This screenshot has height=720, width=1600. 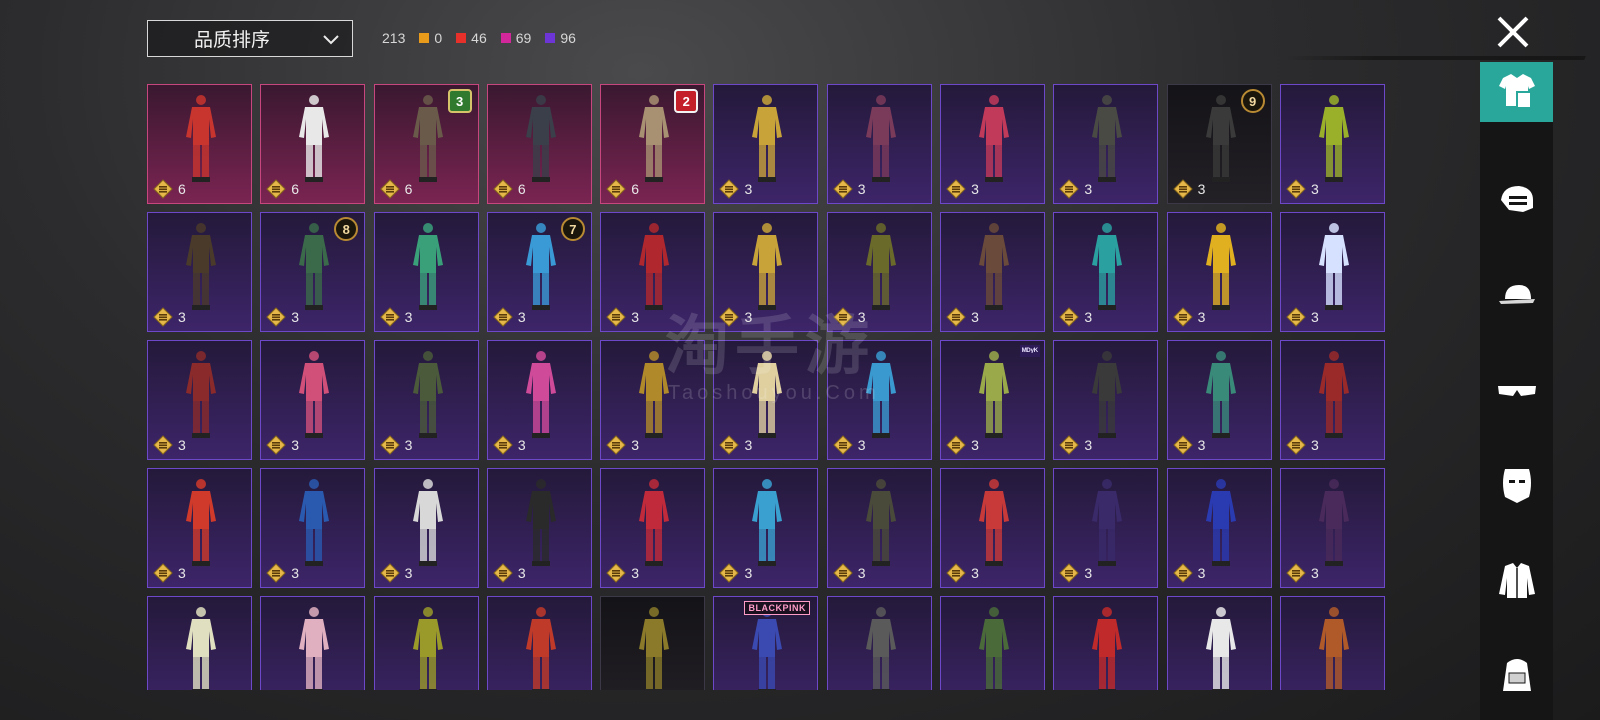 I want to click on tab-face, so click(x=1516, y=487).